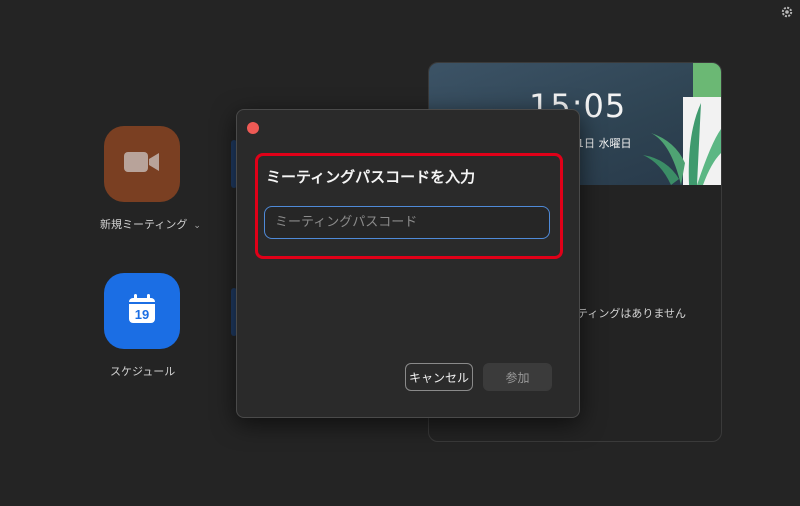 This screenshot has height=506, width=800. Describe the element at coordinates (632, 313) in the screenshot. I see `no-meetings-text: ティングはありません` at that location.